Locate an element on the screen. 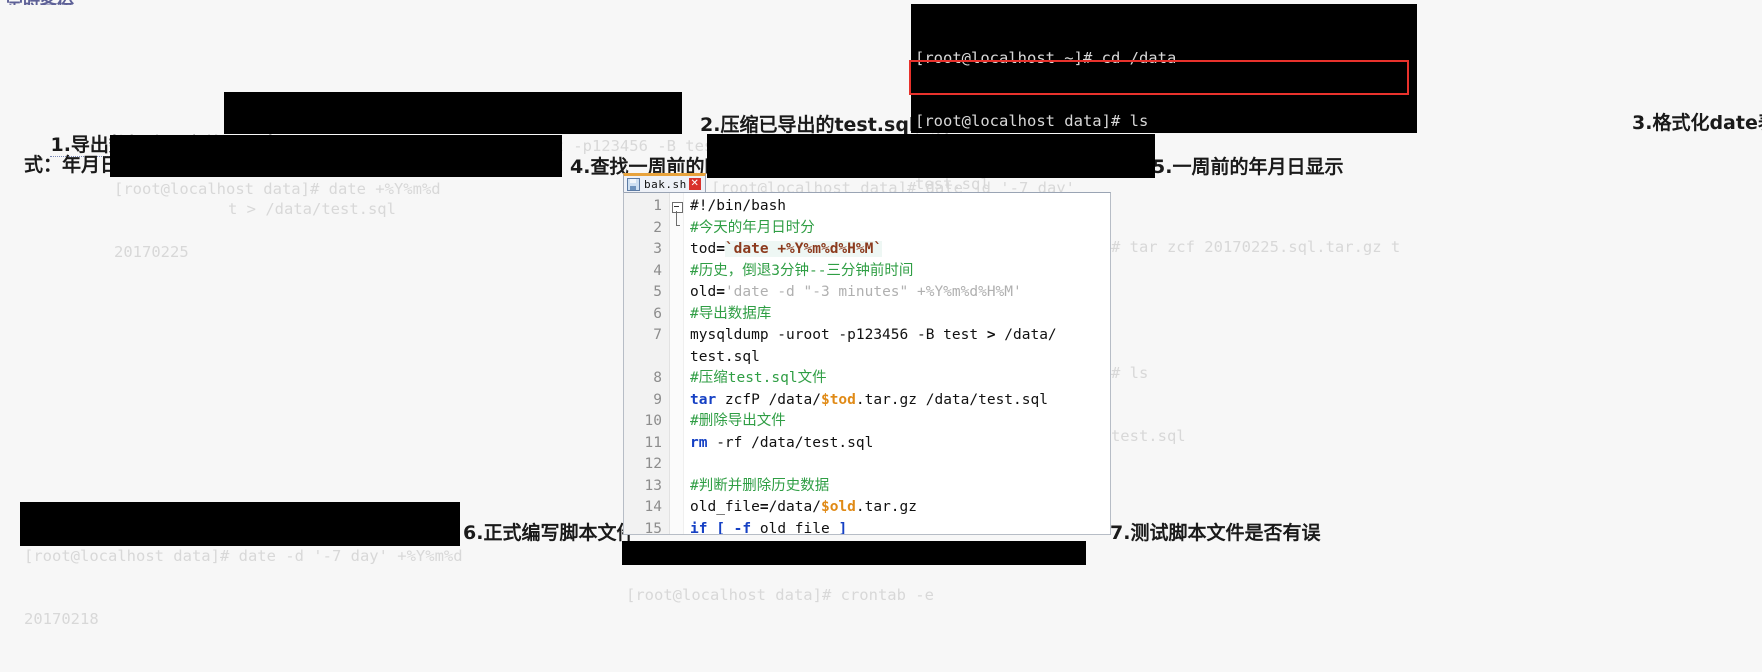  editor-line-number: 7 is located at coordinates (657, 335).